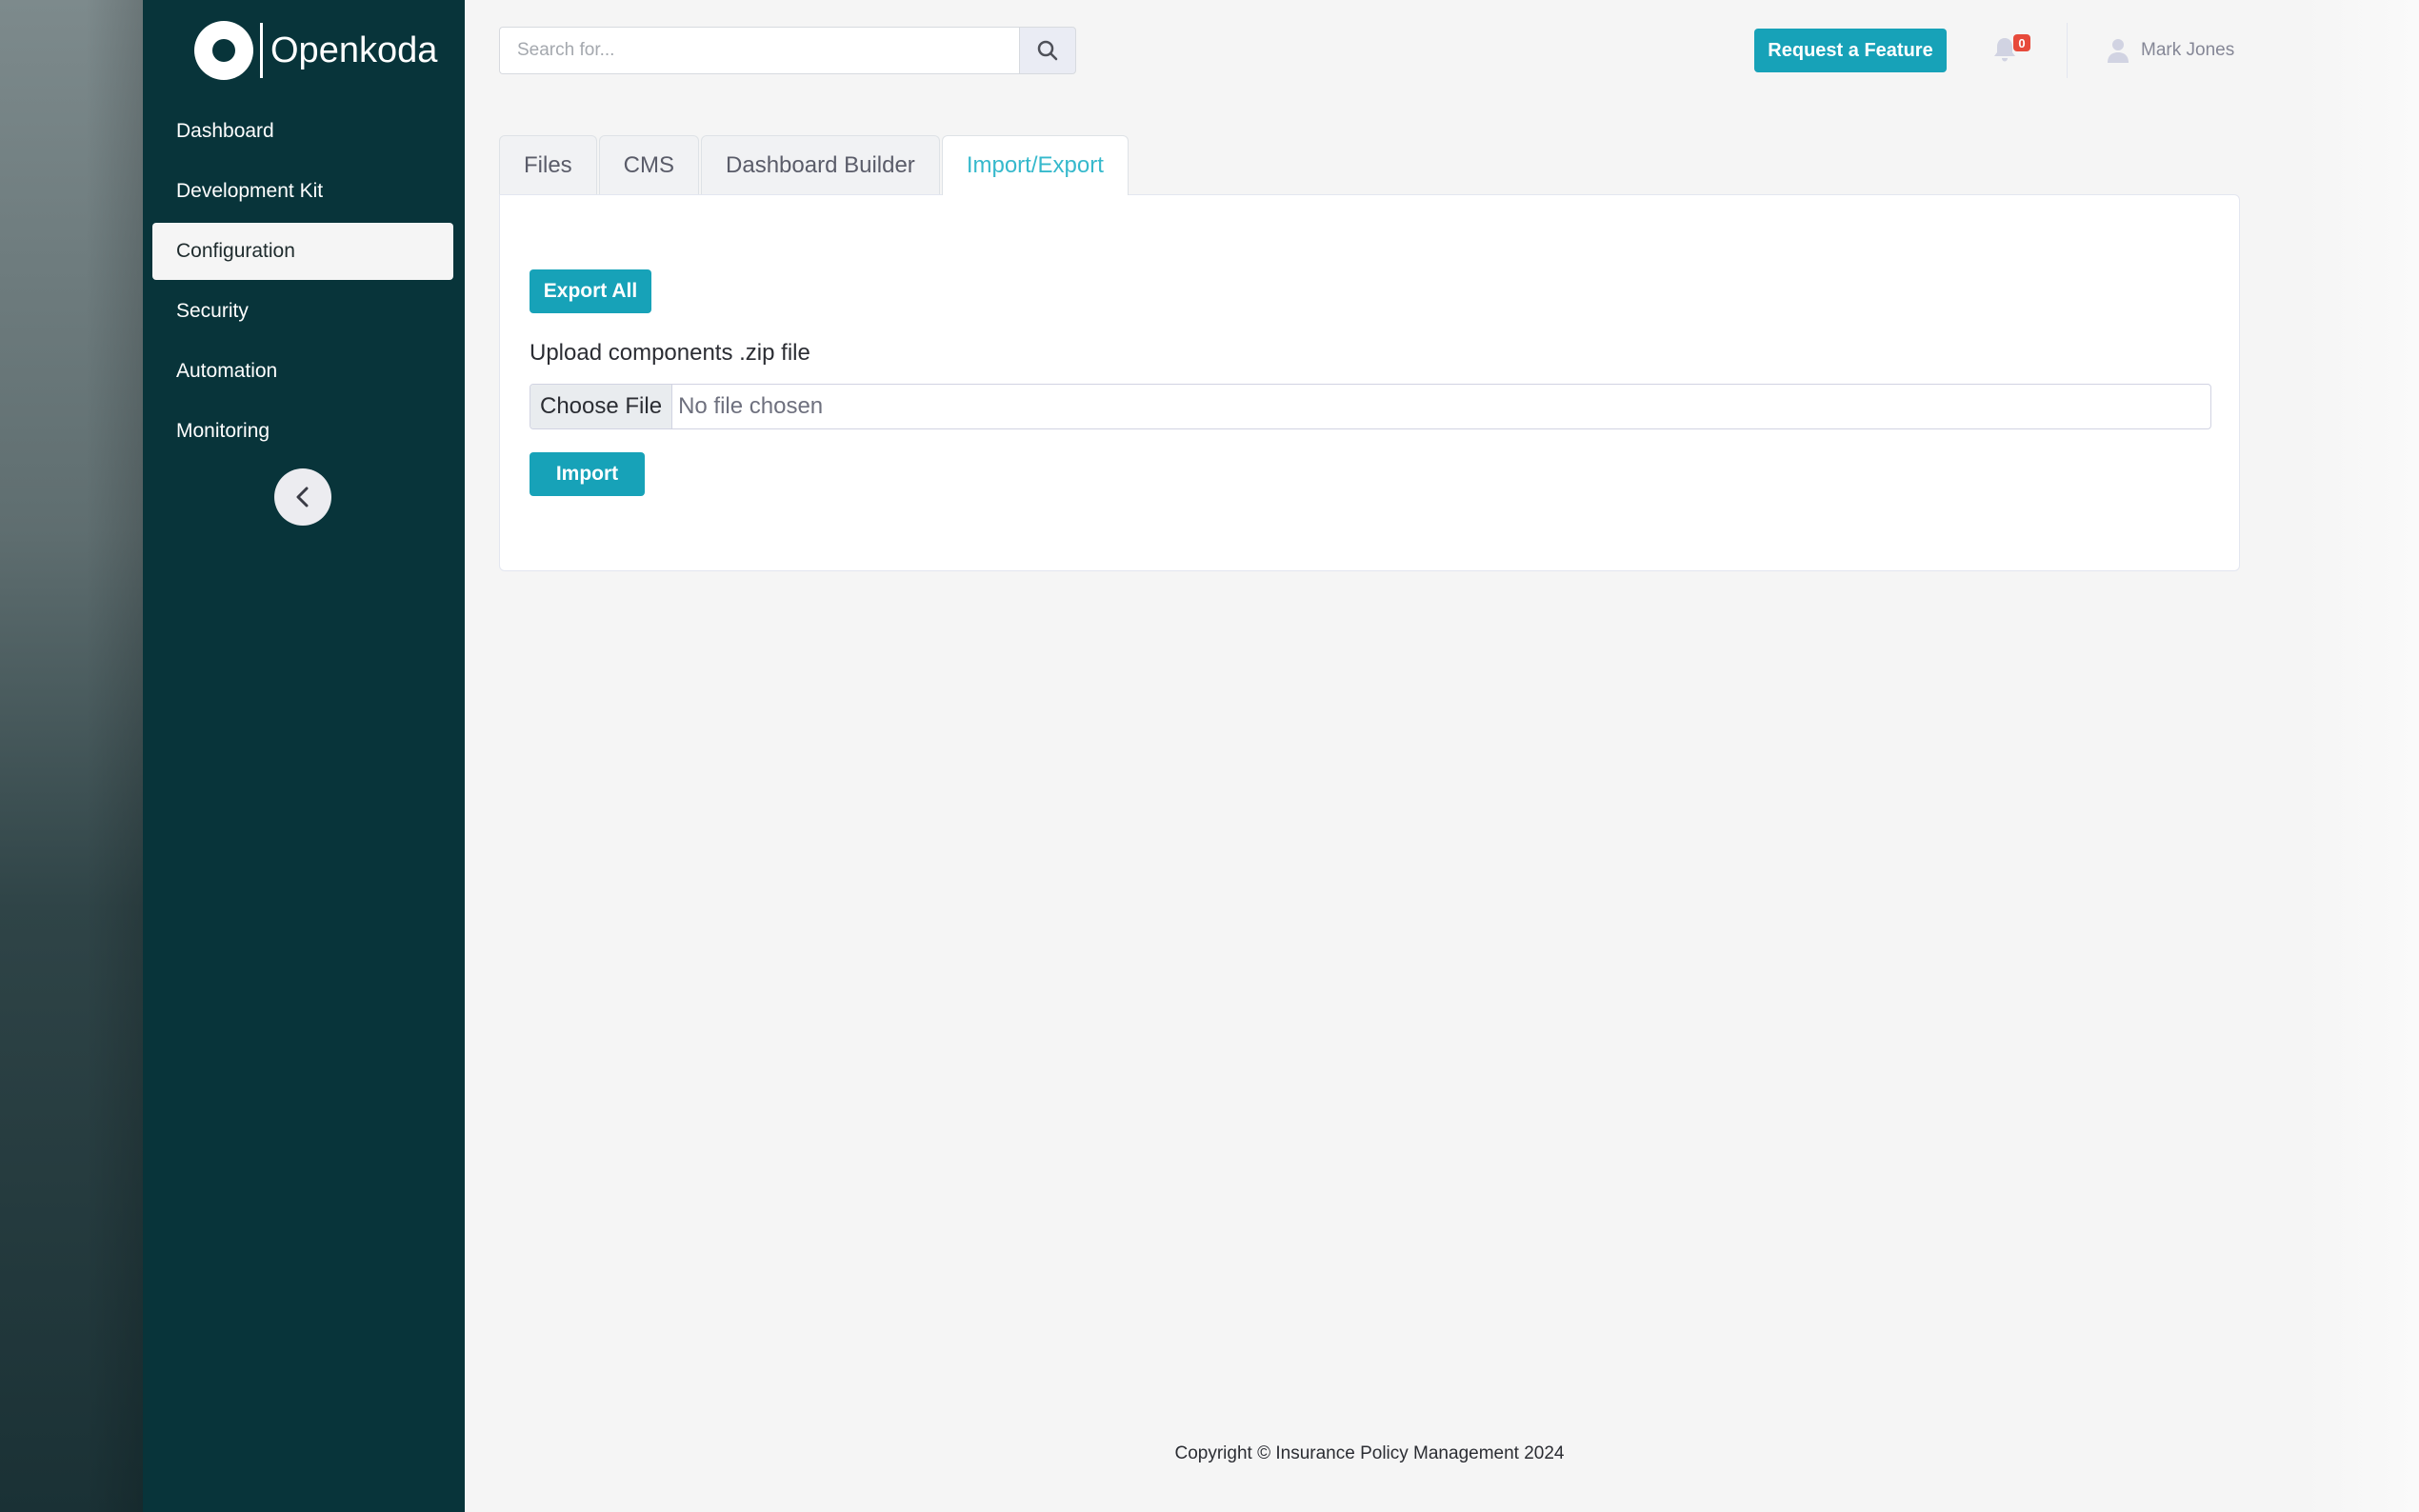 This screenshot has height=1512, width=2419. I want to click on sidebar-item-automation: Automation, so click(302, 371).